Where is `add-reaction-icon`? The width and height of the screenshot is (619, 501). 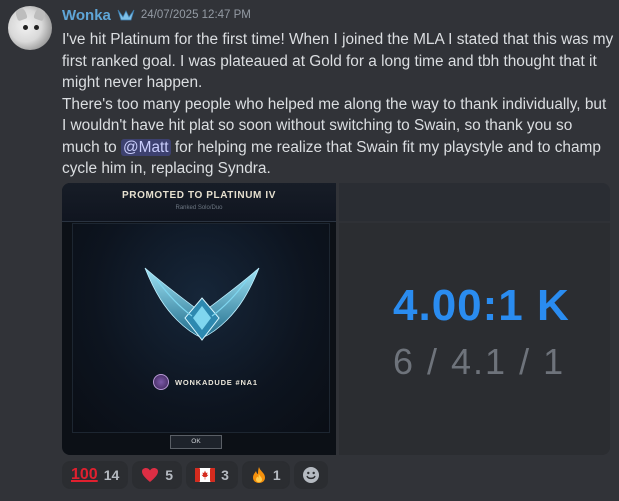 add-reaction-icon is located at coordinates (310, 475).